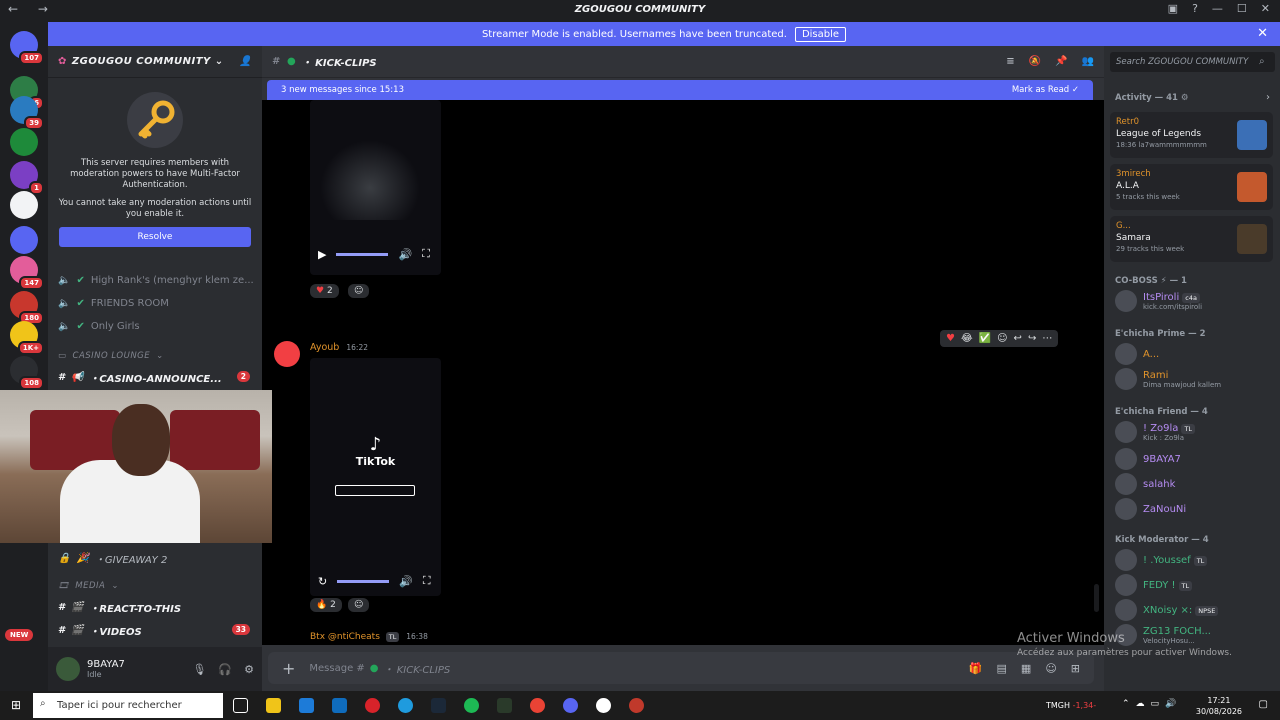  Describe the element at coordinates (438, 705) in the screenshot. I see `steam-icon` at that location.